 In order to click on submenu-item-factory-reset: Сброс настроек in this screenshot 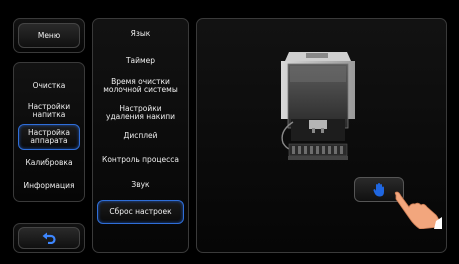, I will do `click(140, 212)`.